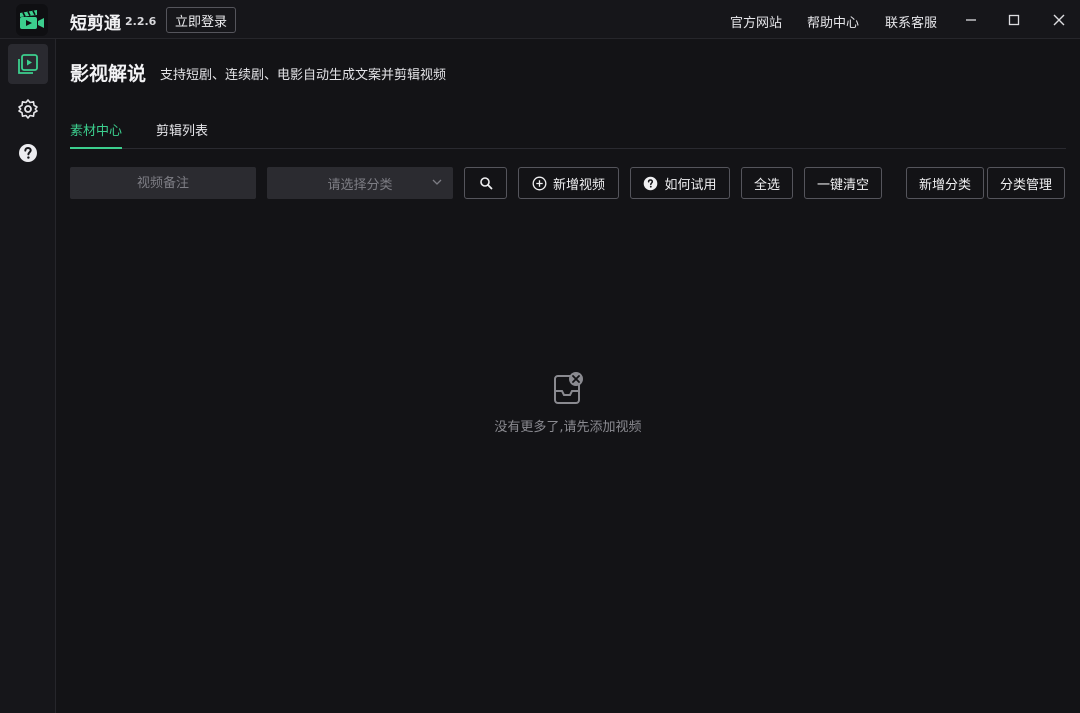 Image resolution: width=1080 pixels, height=713 pixels. Describe the element at coordinates (108, 74) in the screenshot. I see `page-title: 影视解说` at that location.